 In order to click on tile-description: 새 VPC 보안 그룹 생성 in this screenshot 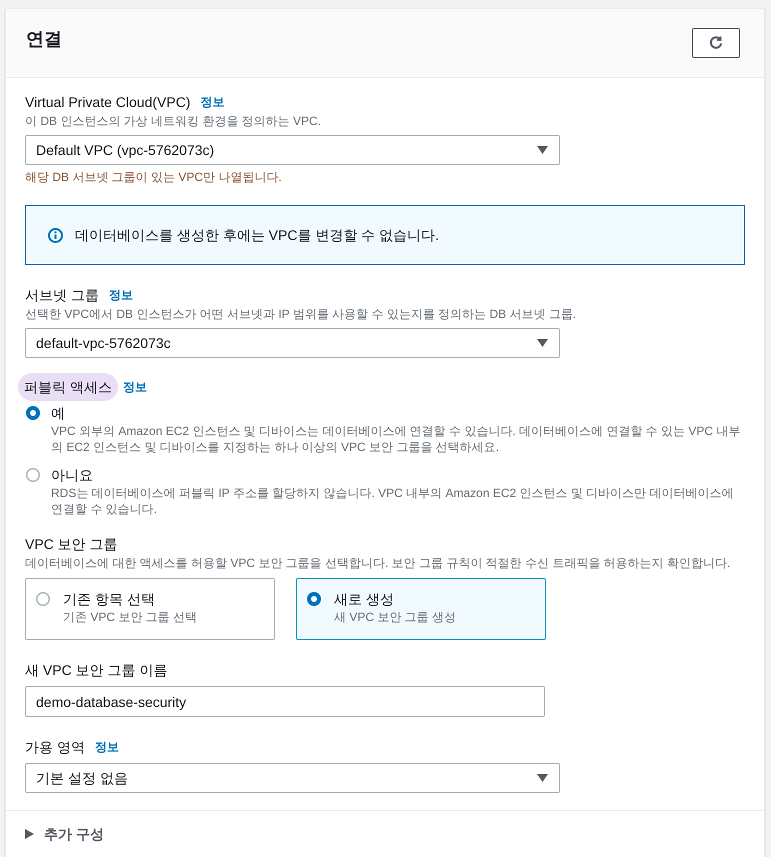, I will do `click(395, 617)`.